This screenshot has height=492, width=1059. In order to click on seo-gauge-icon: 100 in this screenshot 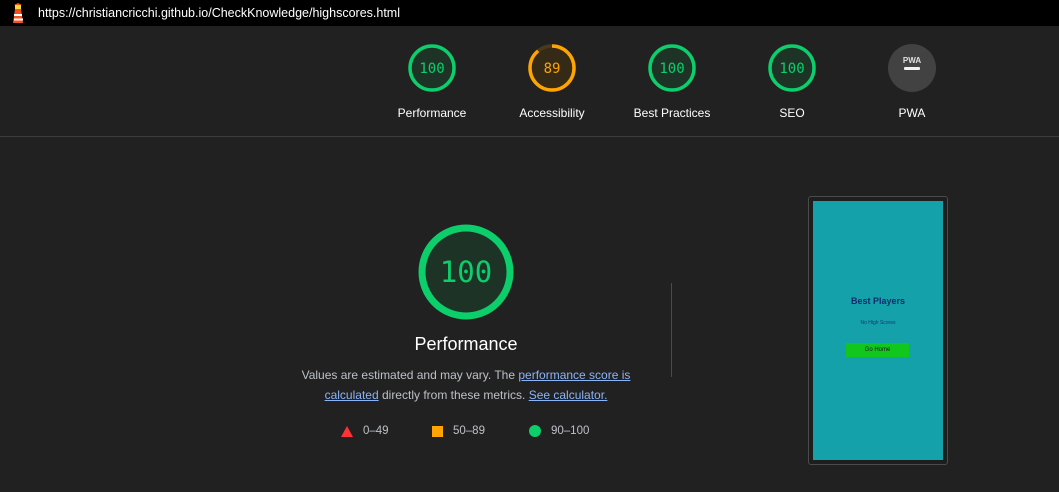, I will do `click(792, 68)`.